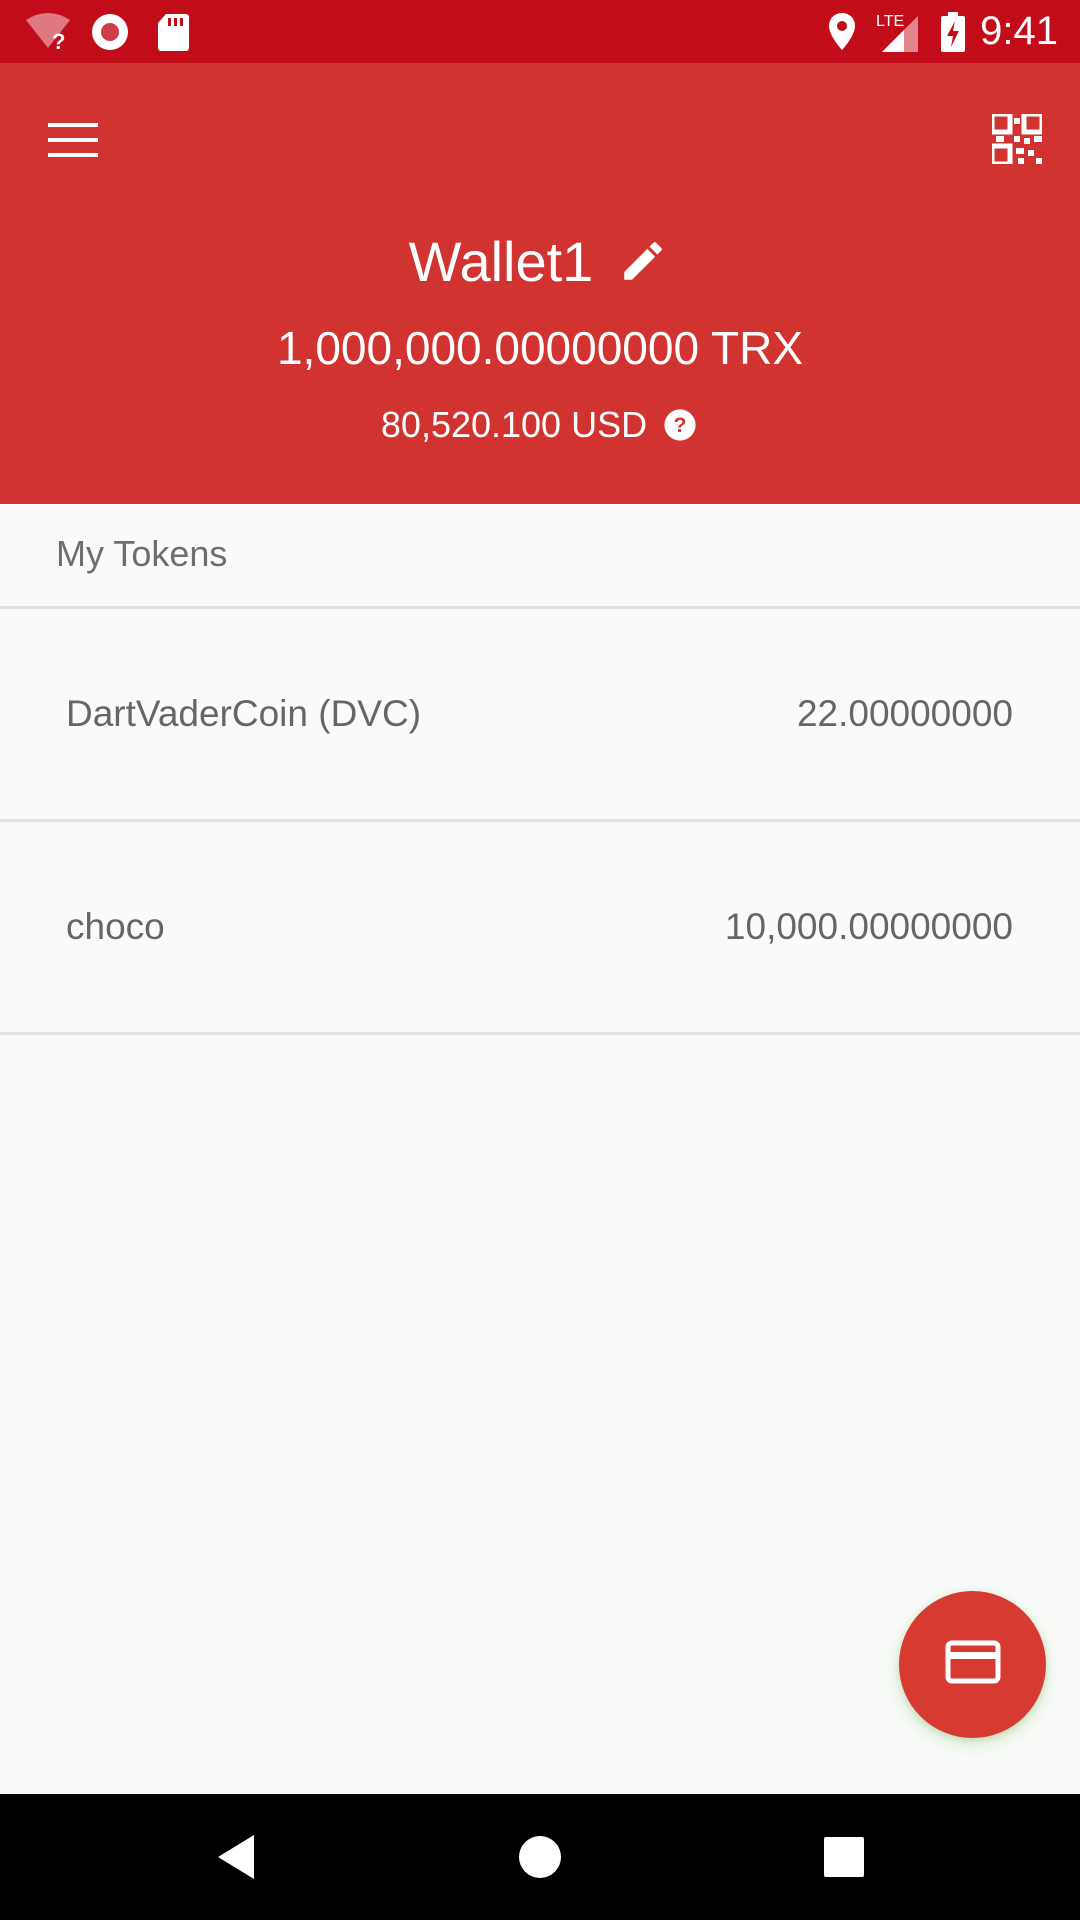  Describe the element at coordinates (898, 31) in the screenshot. I see `signal-icon: LTE` at that location.